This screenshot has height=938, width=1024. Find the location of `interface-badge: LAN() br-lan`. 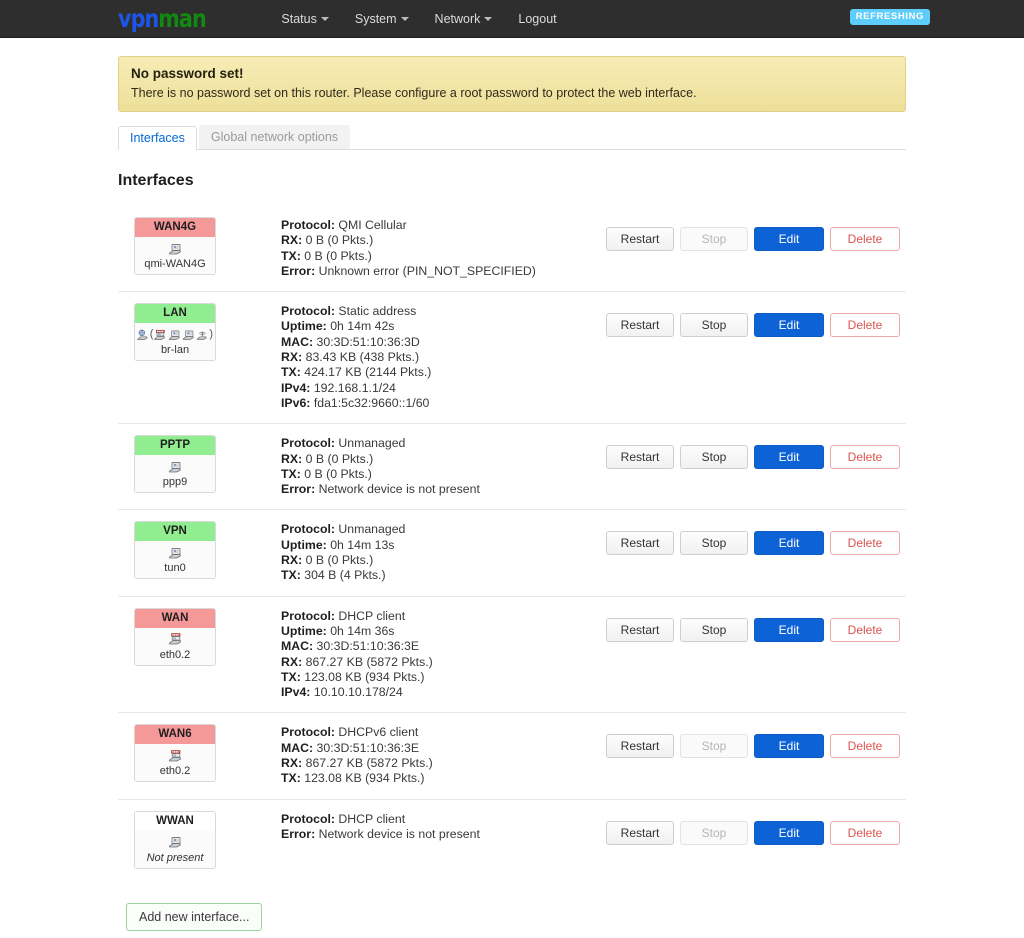

interface-badge: LAN() br-lan is located at coordinates (175, 332).